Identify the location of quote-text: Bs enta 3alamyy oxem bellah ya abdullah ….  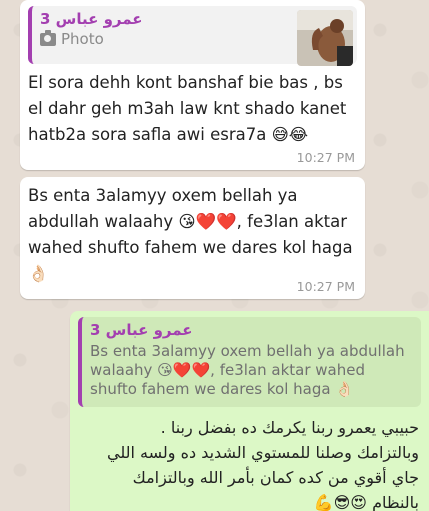
(247, 370).